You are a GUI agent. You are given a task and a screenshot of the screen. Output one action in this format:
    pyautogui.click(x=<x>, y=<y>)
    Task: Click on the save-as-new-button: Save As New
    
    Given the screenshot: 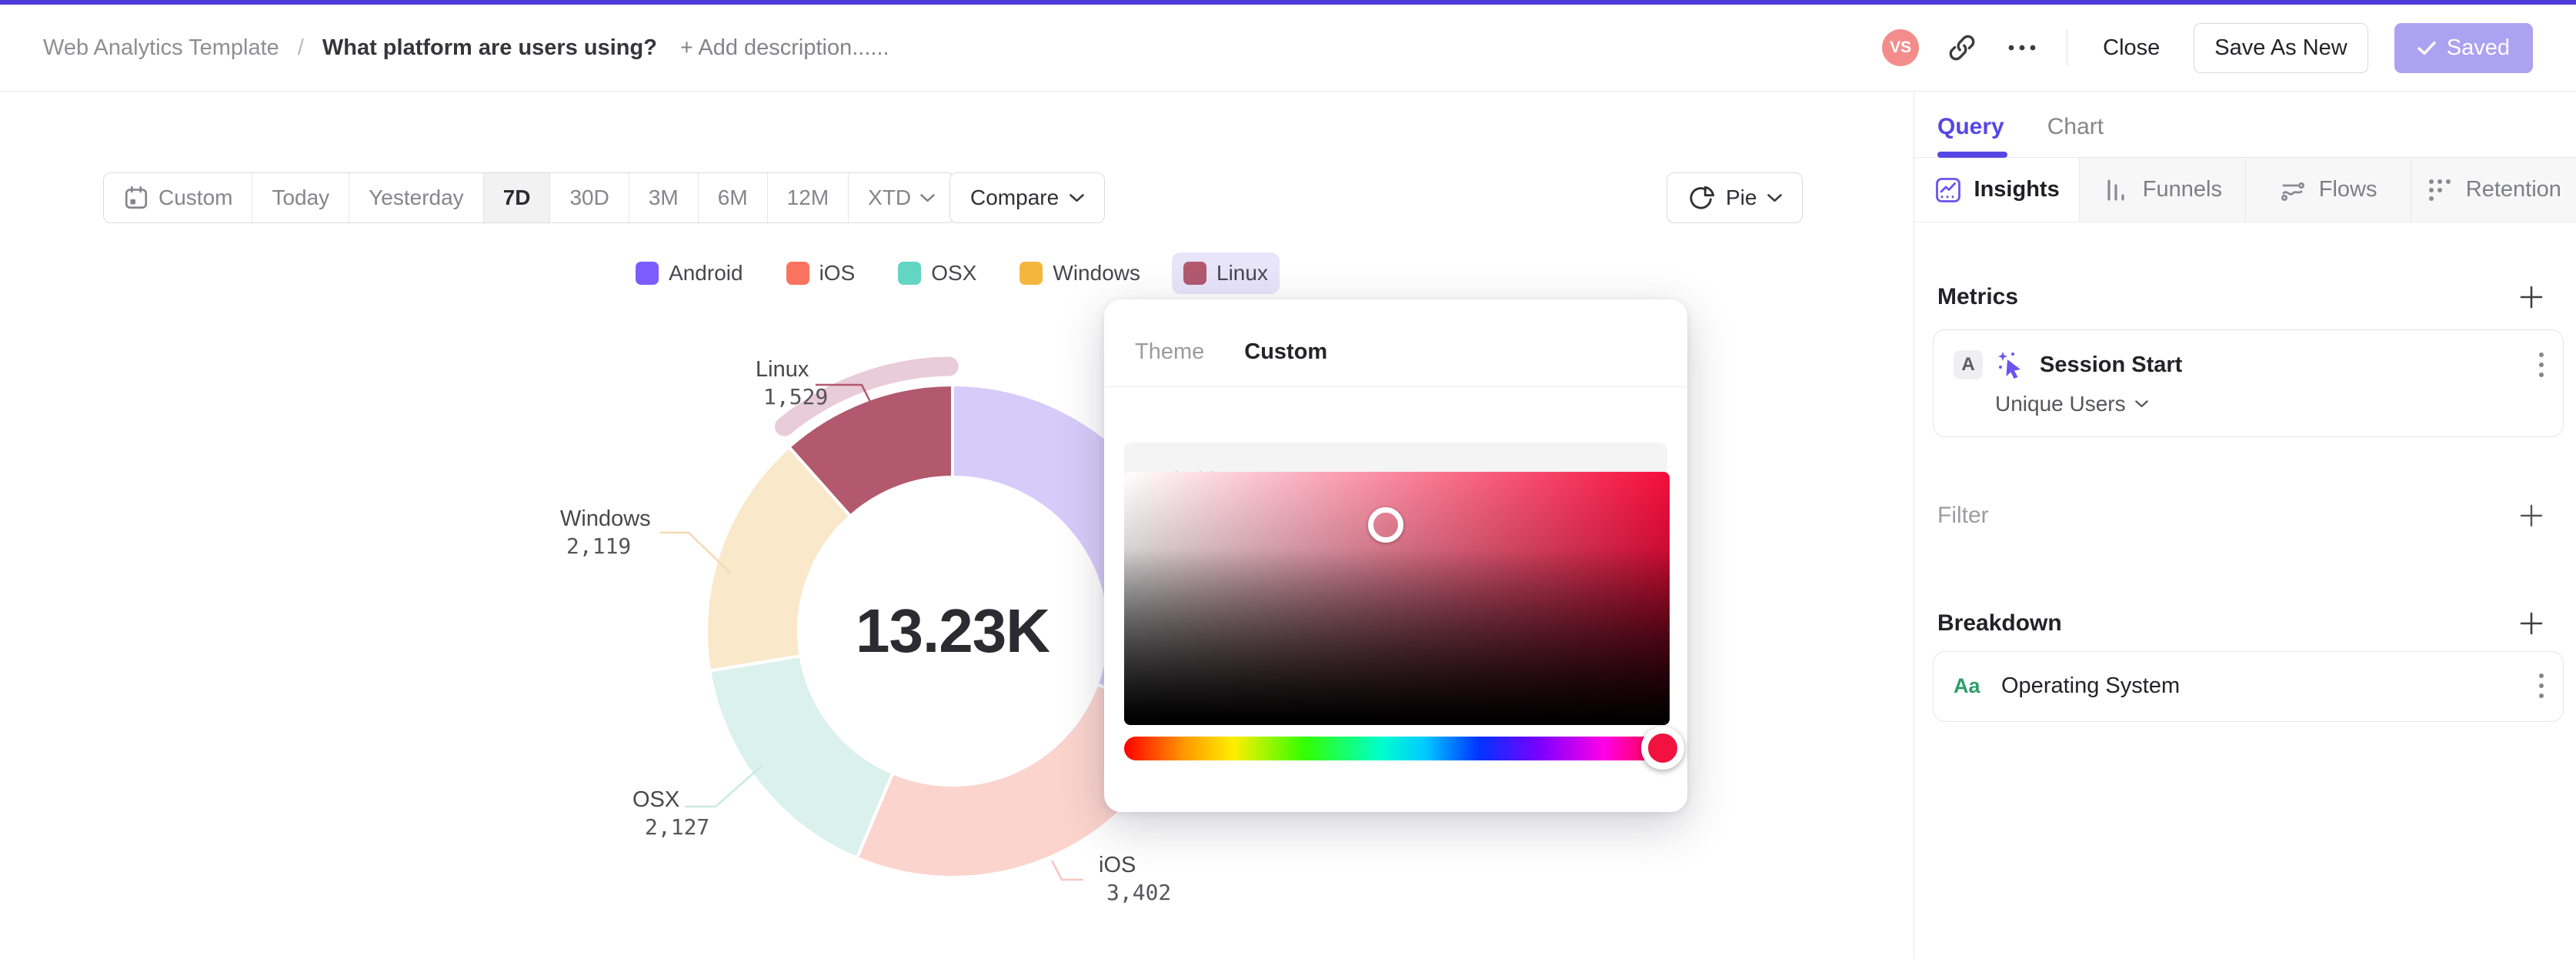 What is the action you would take?
    pyautogui.click(x=2281, y=47)
    